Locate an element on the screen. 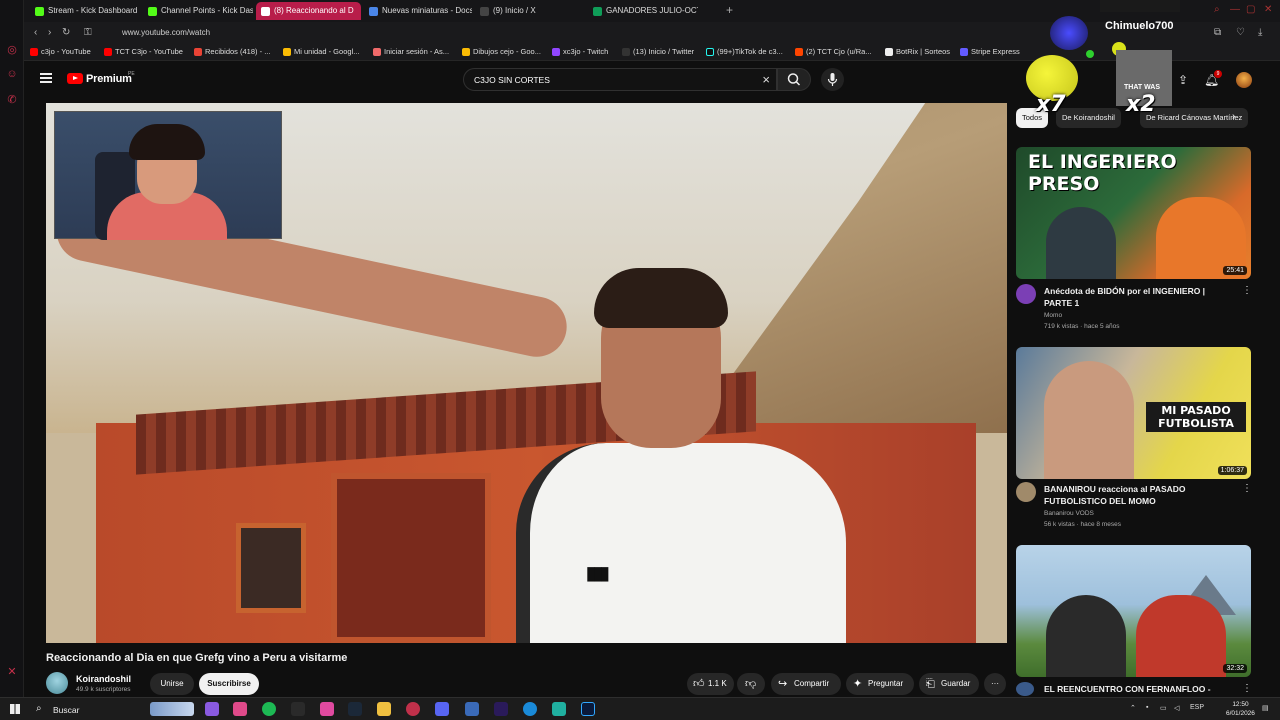 Image resolution: width=1280 pixels, height=720 pixels. more-actions-button: ··· is located at coordinates (995, 684).